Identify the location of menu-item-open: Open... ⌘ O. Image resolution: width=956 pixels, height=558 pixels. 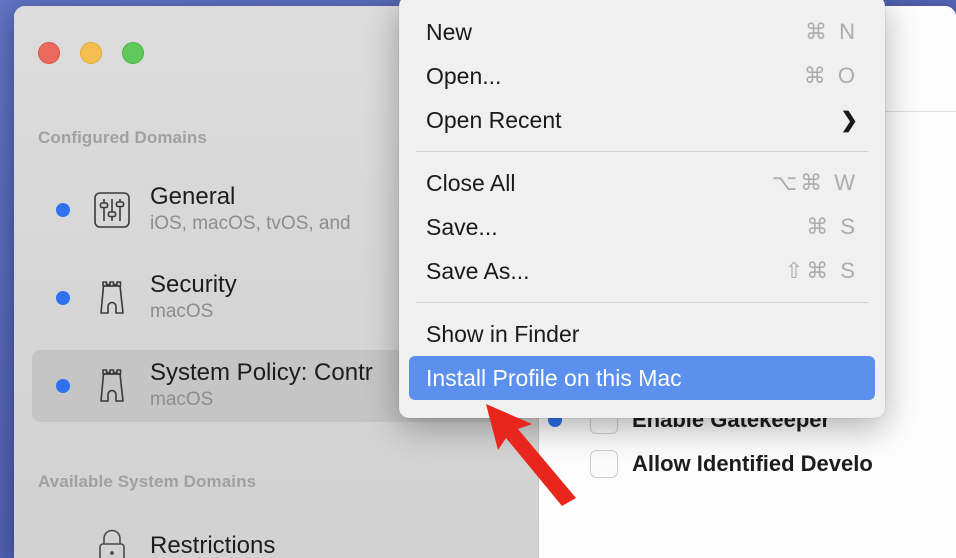
(642, 76).